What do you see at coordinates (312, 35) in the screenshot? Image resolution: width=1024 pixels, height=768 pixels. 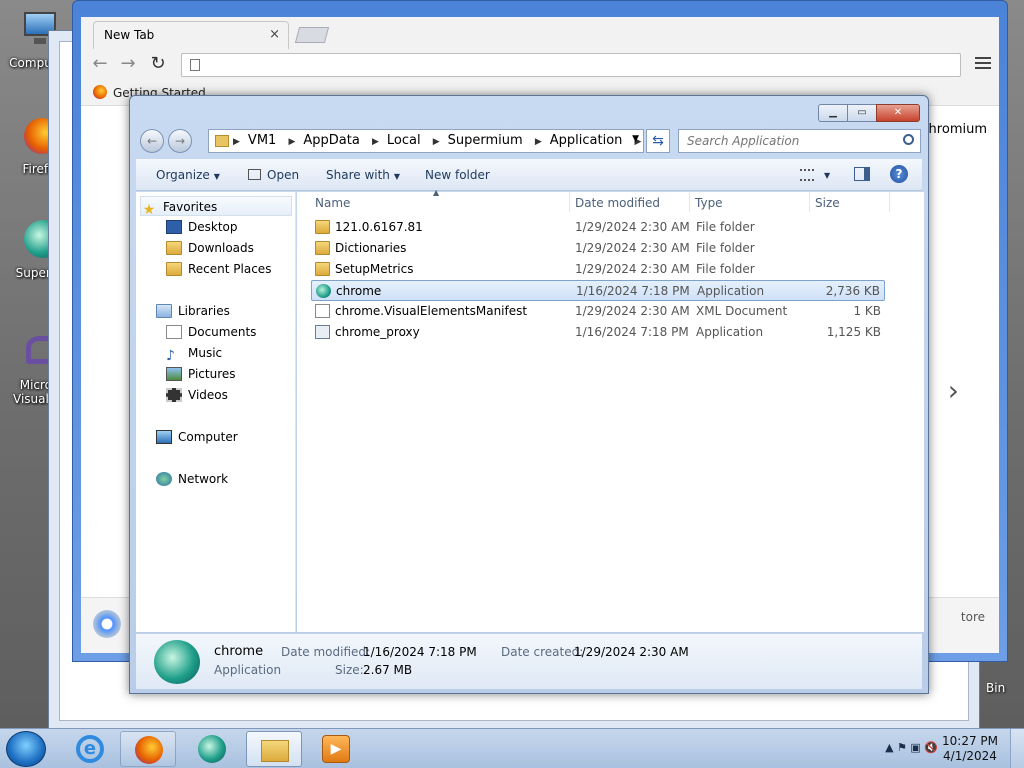 I see `new-tab-button` at bounding box center [312, 35].